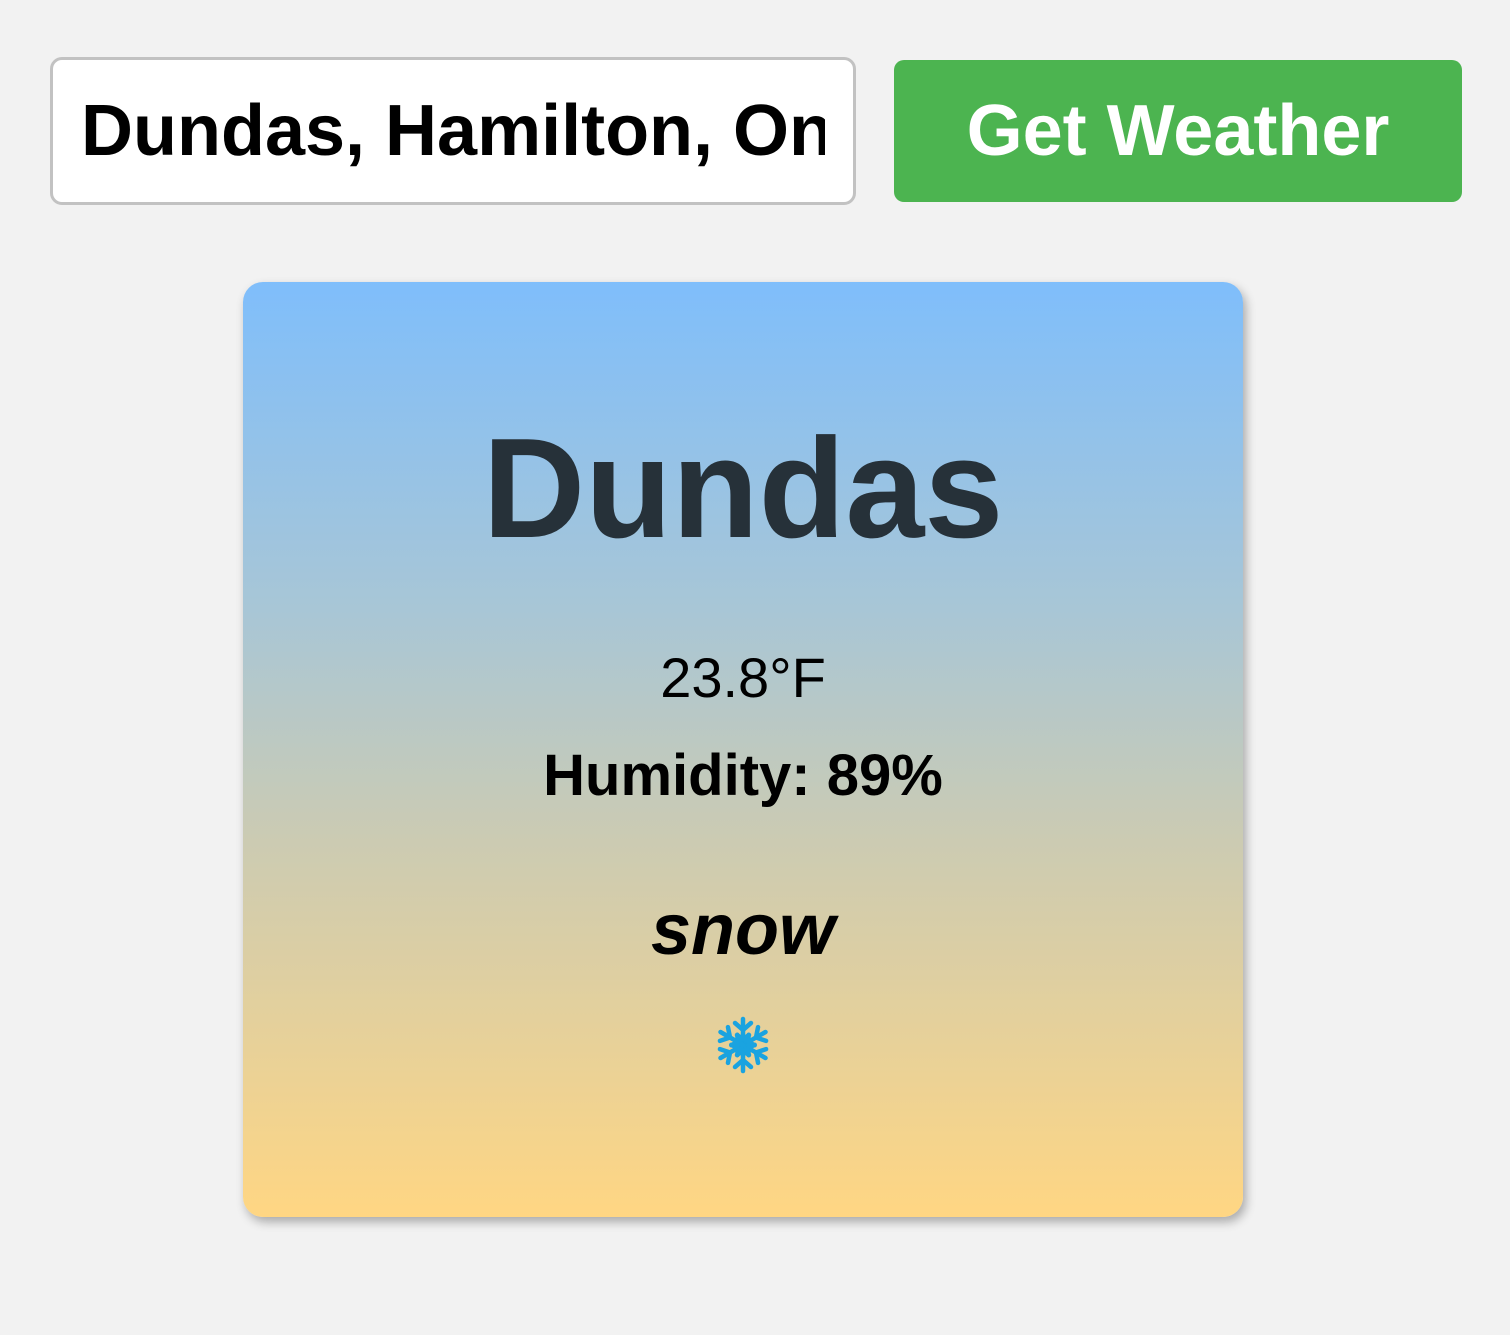 This screenshot has height=1335, width=1510. Describe the element at coordinates (1178, 131) in the screenshot. I see `get-weather-button: Get Weather` at that location.